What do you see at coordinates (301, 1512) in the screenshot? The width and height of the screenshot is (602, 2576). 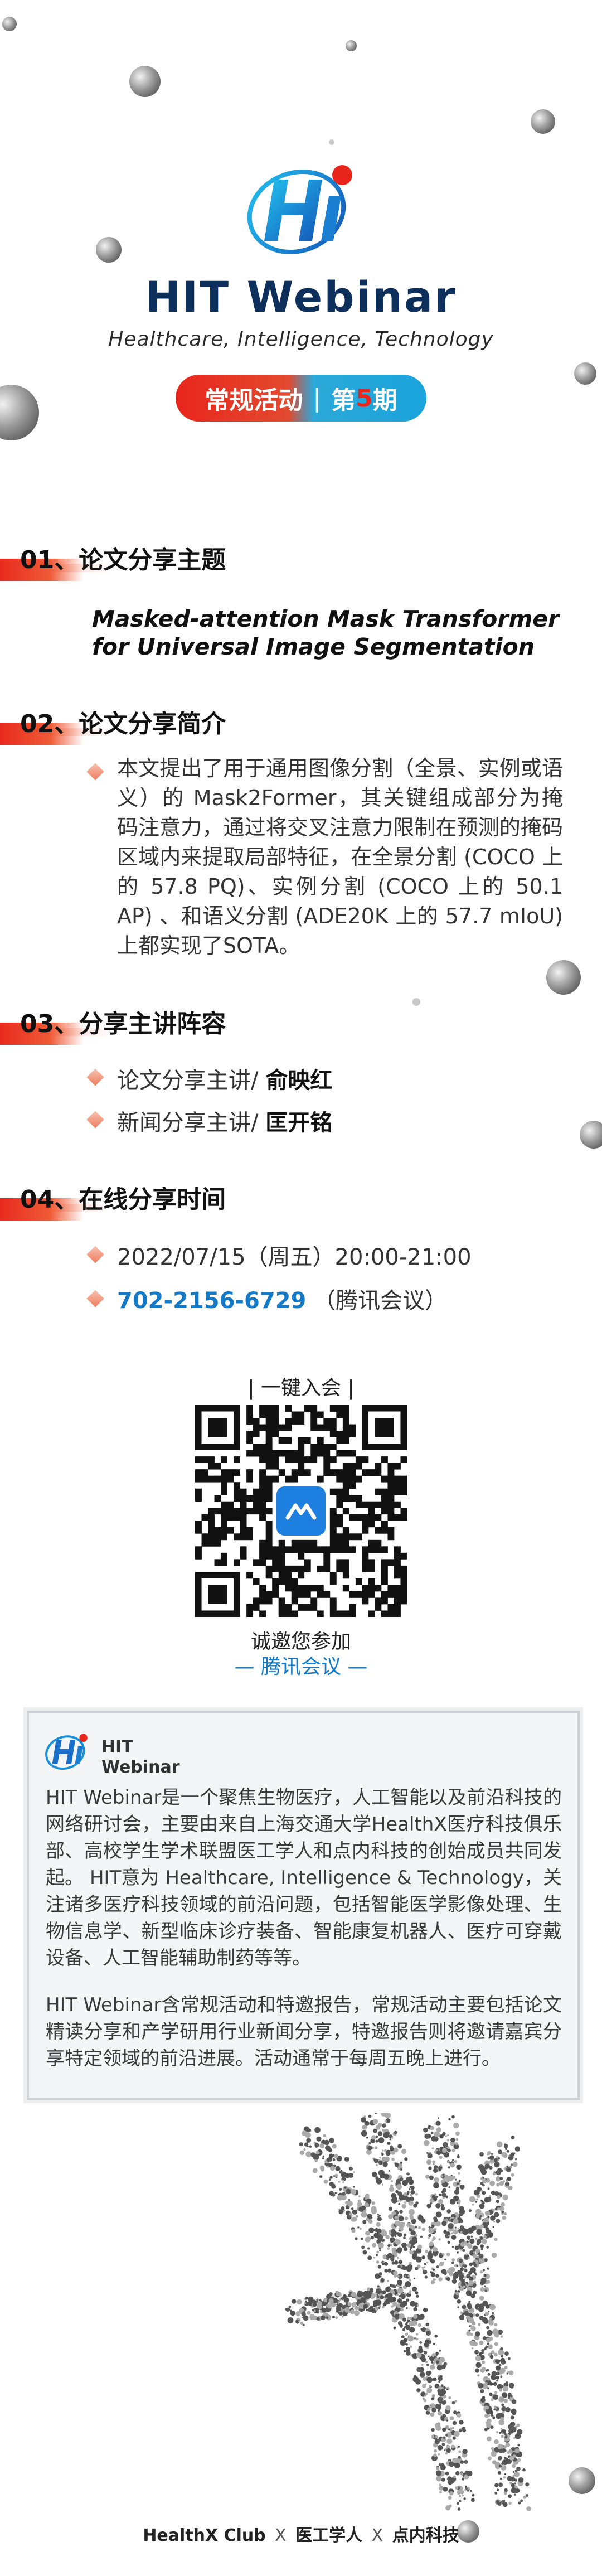 I see `meeting-qr-code` at bounding box center [301, 1512].